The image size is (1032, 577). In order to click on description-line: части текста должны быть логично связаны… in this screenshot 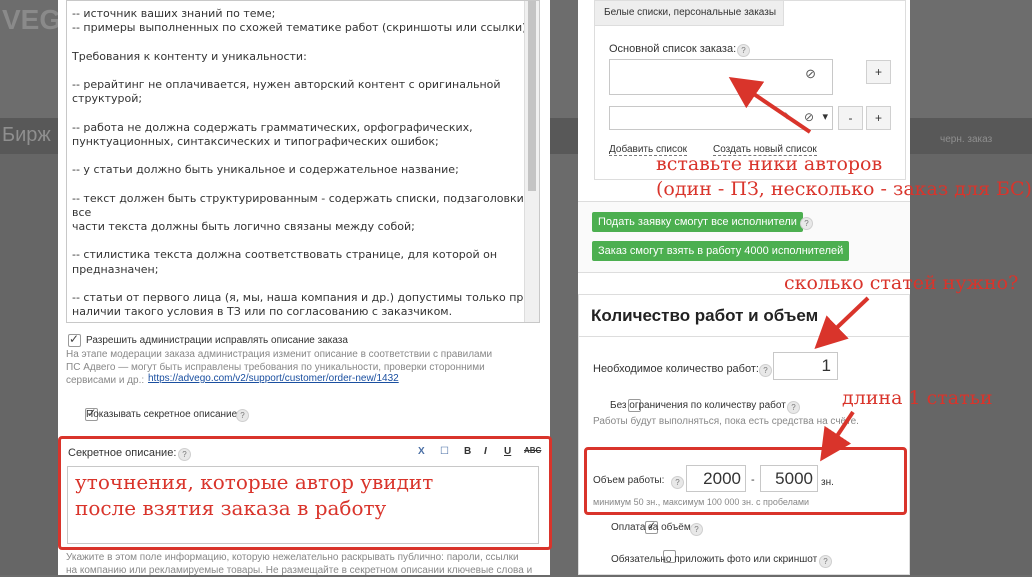, I will do `click(243, 227)`.